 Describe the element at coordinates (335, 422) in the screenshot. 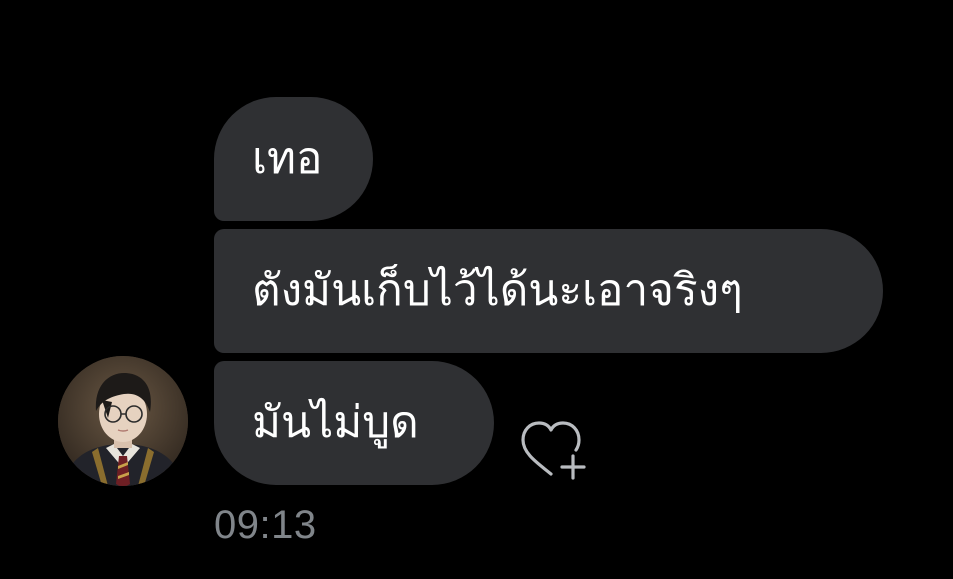

I see `message-text: มันไม่บูด` at that location.